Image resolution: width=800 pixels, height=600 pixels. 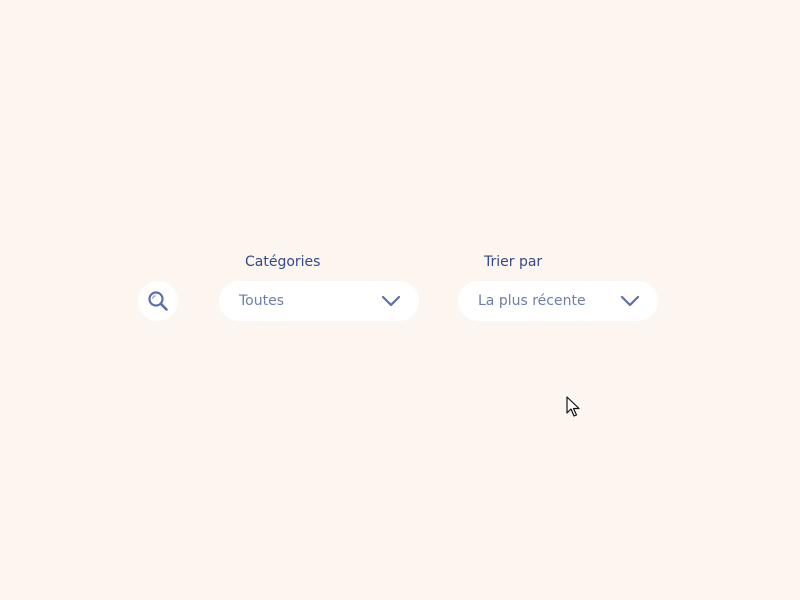 I want to click on search-icon, so click(x=158, y=301).